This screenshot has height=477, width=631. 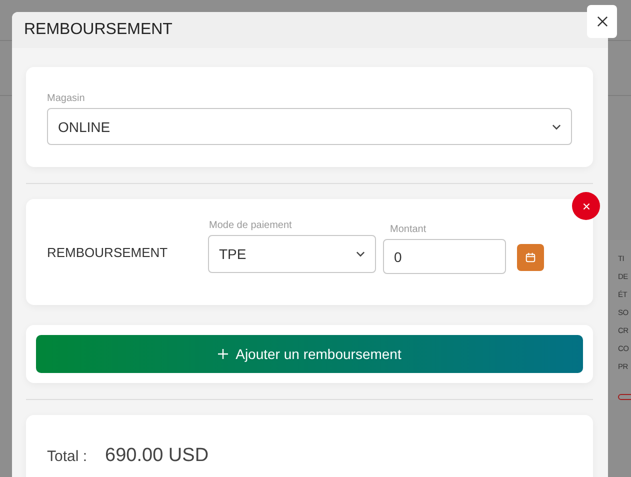 I want to click on payment-select: TPE, so click(x=292, y=253).